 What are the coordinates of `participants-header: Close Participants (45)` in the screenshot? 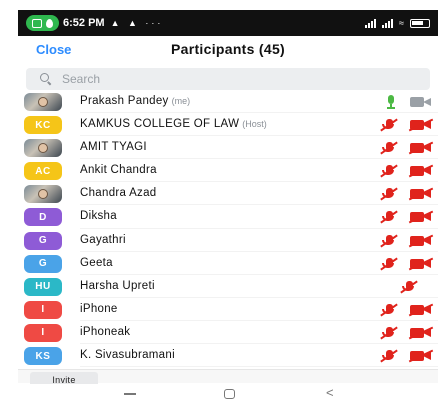 It's located at (228, 50).